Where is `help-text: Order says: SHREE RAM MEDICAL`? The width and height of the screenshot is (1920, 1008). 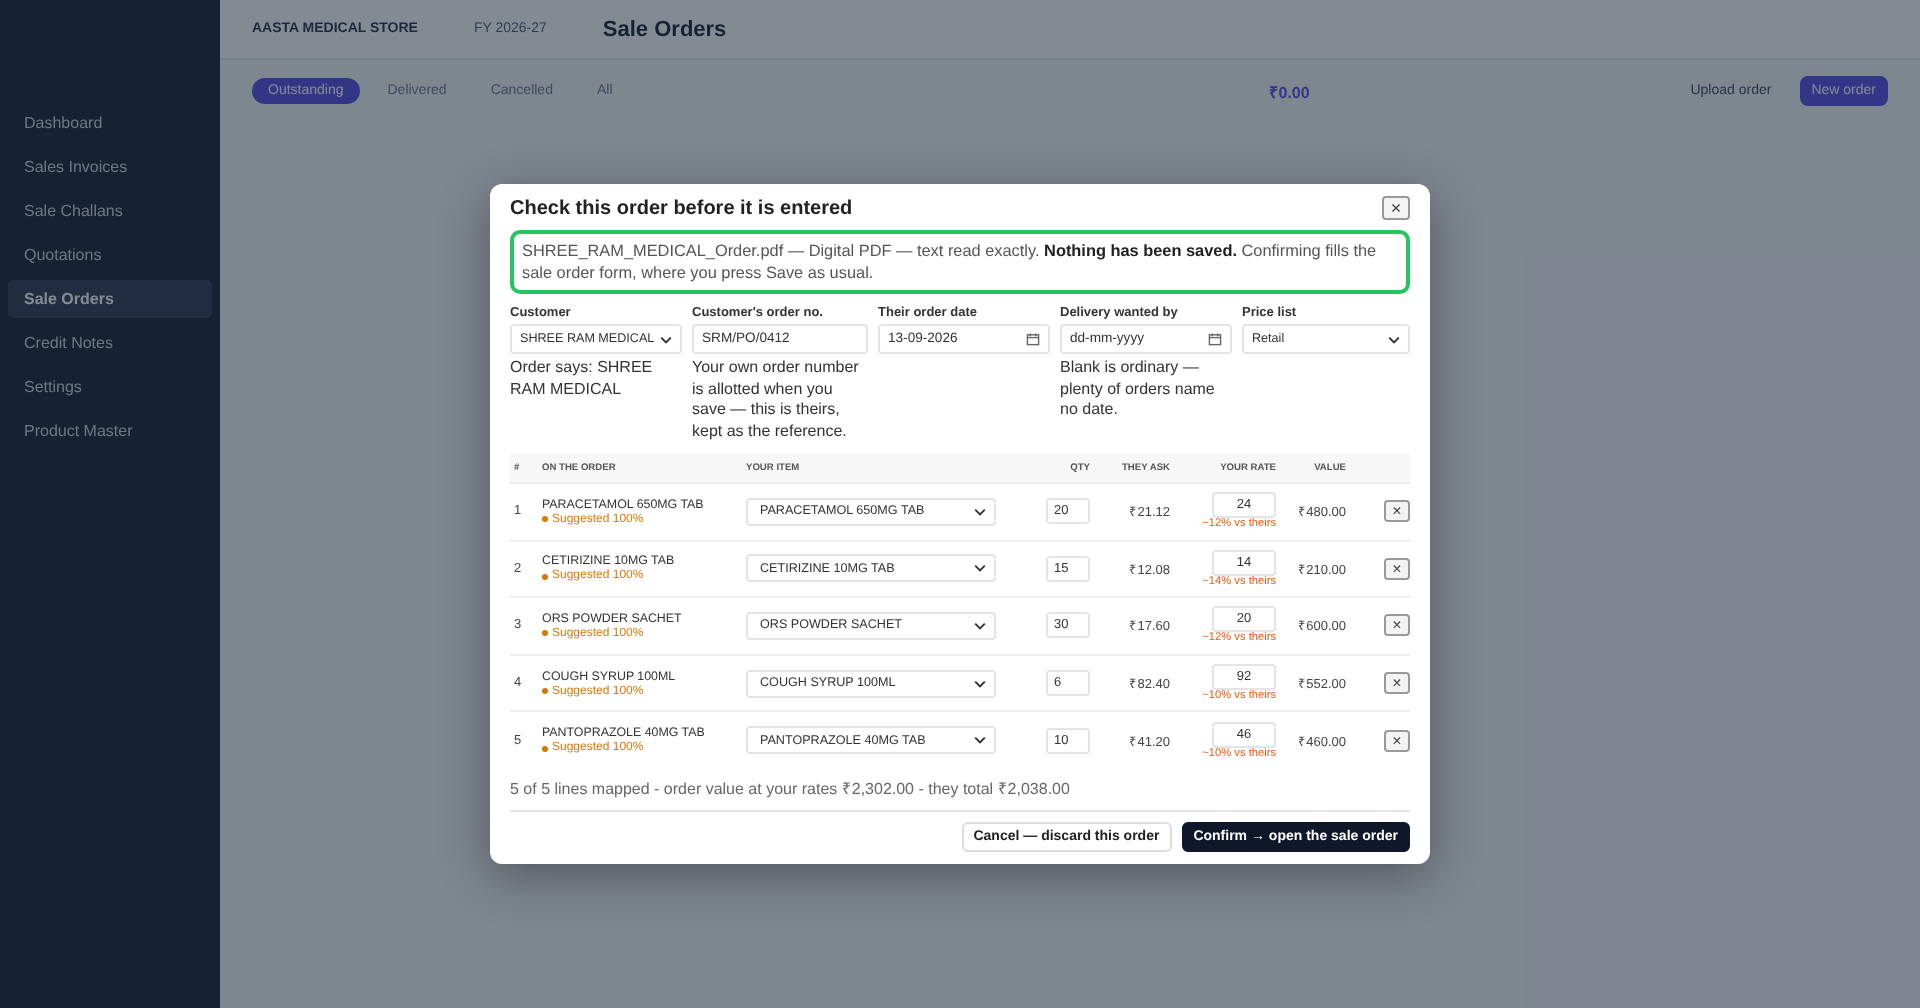
help-text: Order says: SHREE RAM MEDICAL is located at coordinates (582, 379).